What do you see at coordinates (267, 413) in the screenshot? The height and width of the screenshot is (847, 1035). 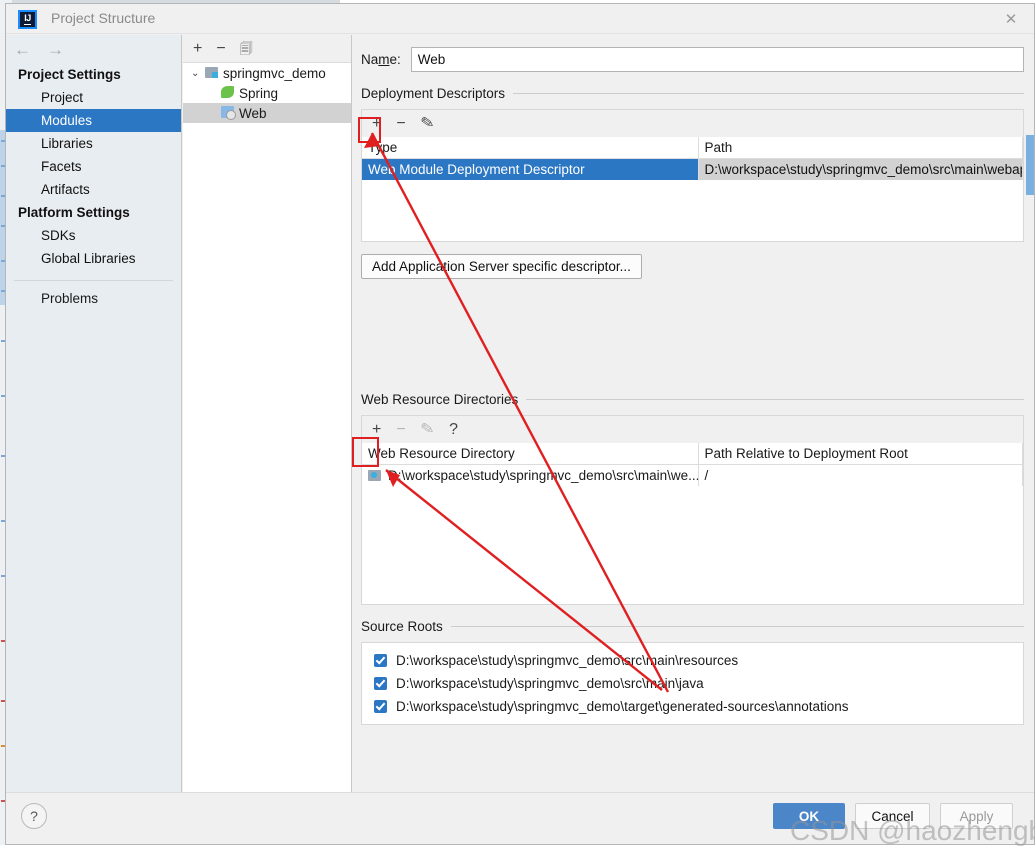 I see `module-tree-panel: + − 🗐 ⌄ springmvc_demo Spring Web` at bounding box center [267, 413].